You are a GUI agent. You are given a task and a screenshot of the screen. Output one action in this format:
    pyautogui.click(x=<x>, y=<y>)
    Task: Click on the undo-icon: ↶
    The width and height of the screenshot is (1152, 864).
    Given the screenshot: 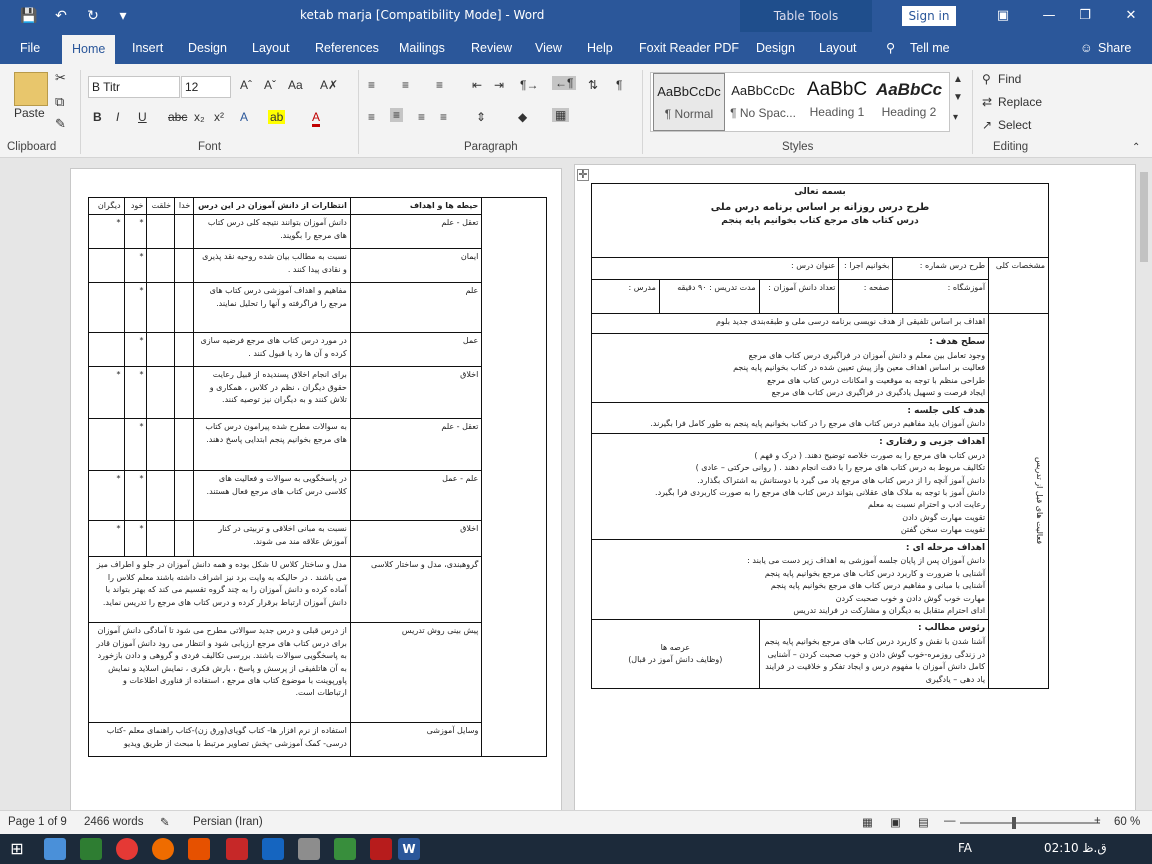 What is the action you would take?
    pyautogui.click(x=61, y=16)
    